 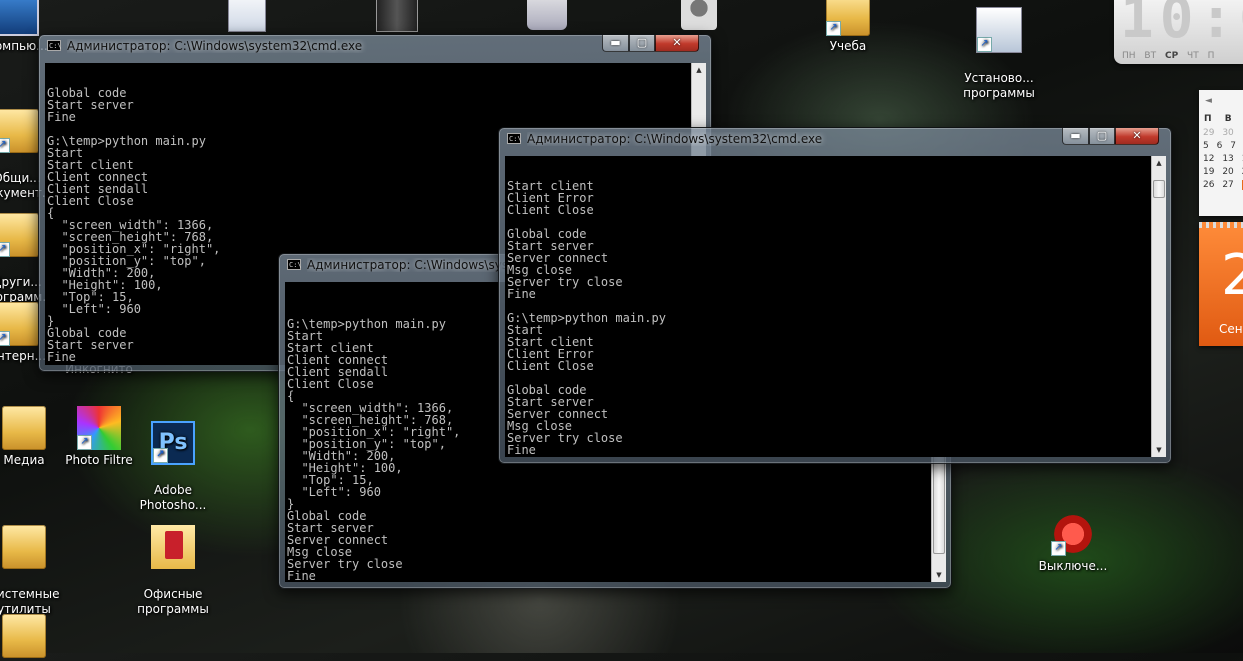 What do you see at coordinates (173, 443) in the screenshot?
I see `photoshop-icon: Ps ↗` at bounding box center [173, 443].